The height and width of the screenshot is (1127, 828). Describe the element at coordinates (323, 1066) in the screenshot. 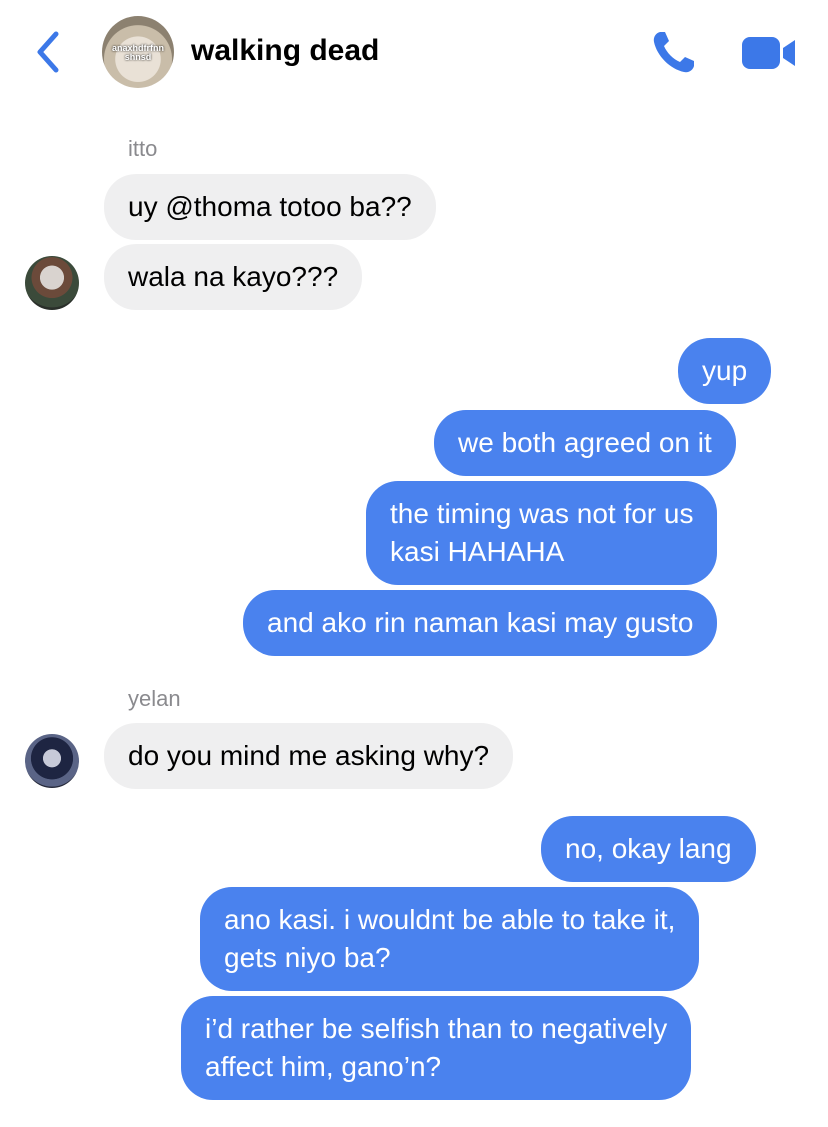

I see `message-line: affect him, gano’n?` at that location.